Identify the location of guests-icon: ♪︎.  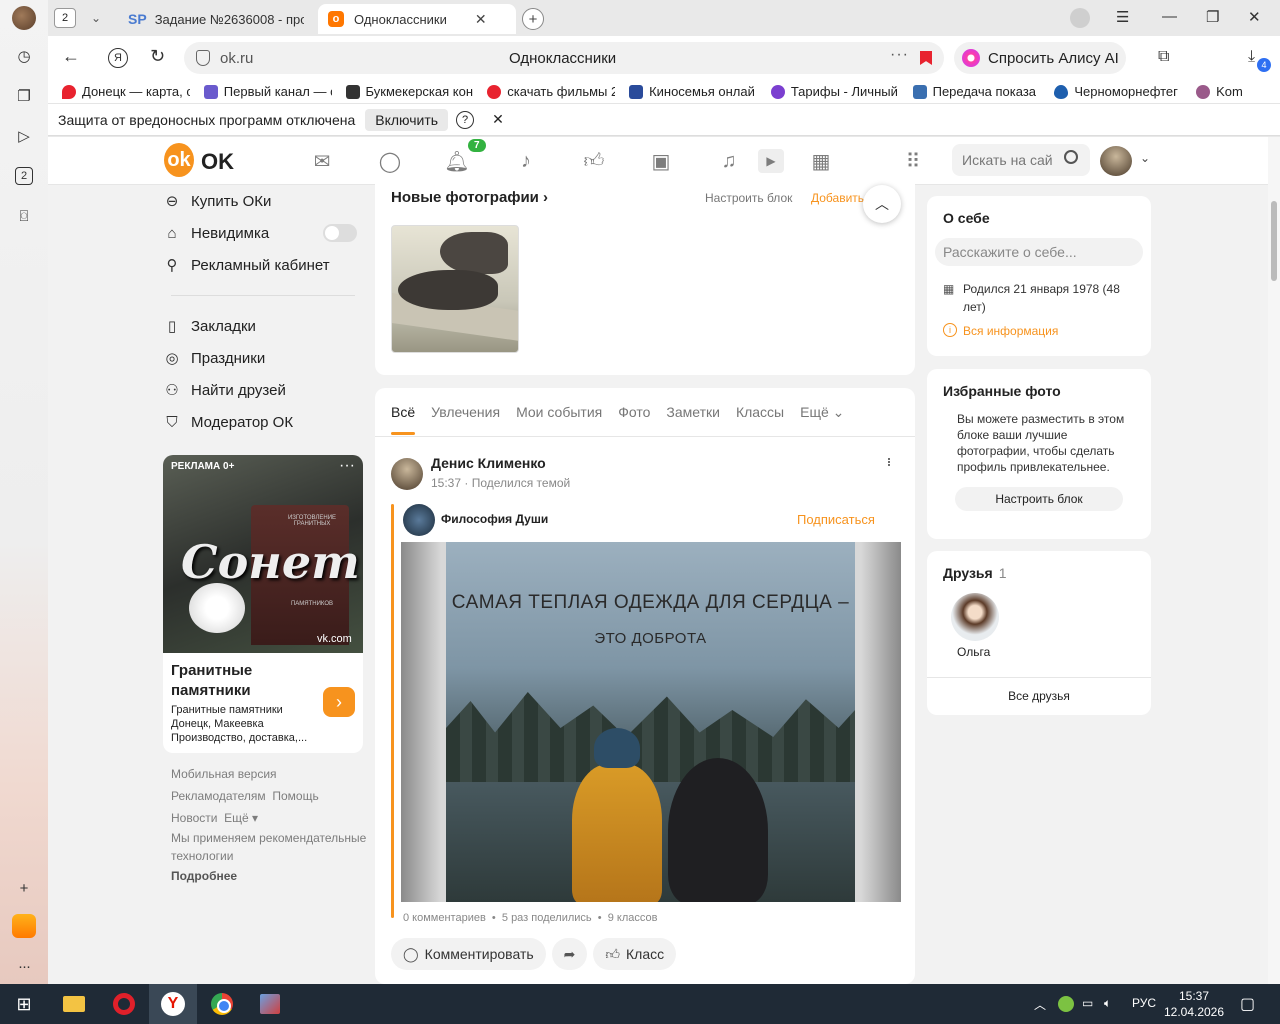
(526, 161).